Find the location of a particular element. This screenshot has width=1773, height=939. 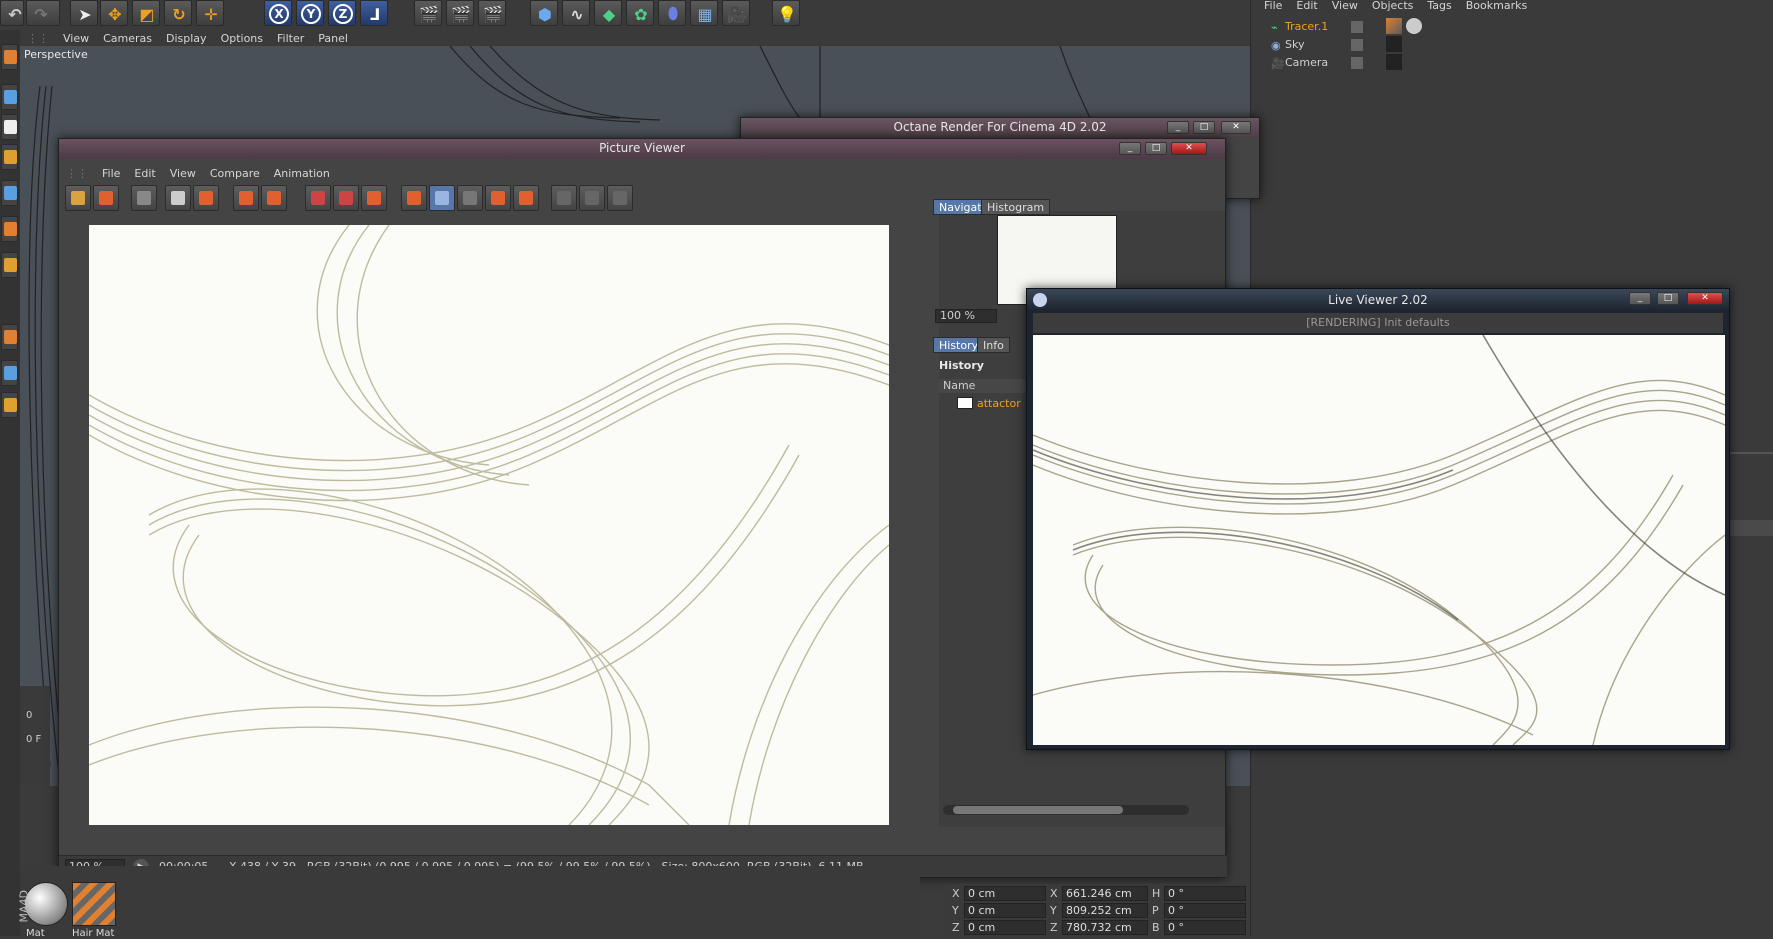

om-menu-view: View is located at coordinates (1345, 6).